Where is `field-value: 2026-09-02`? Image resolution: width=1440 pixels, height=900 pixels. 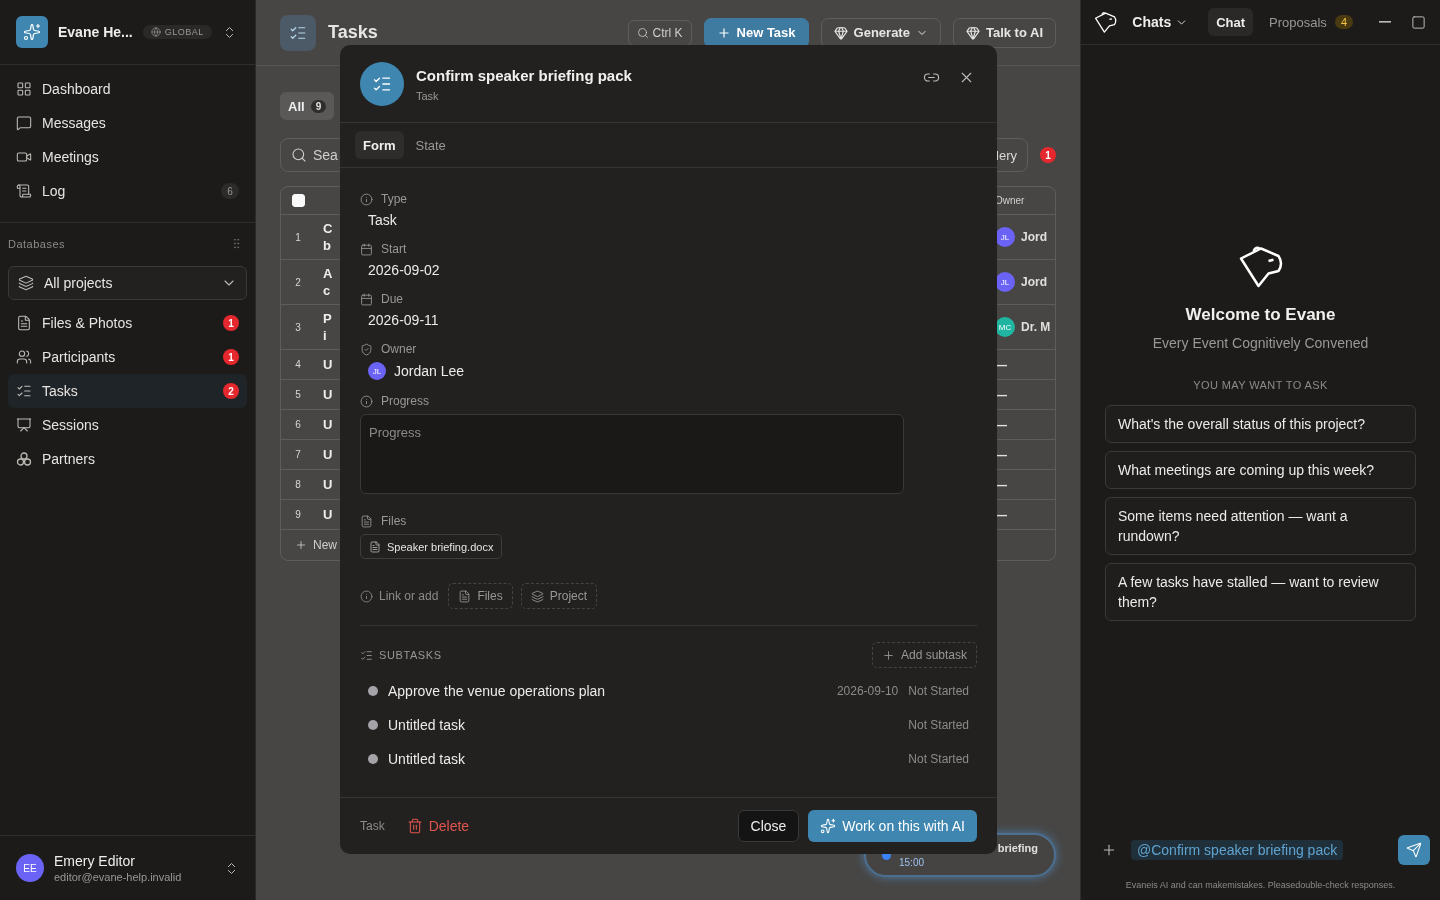
field-value: 2026-09-02 is located at coordinates (404, 270).